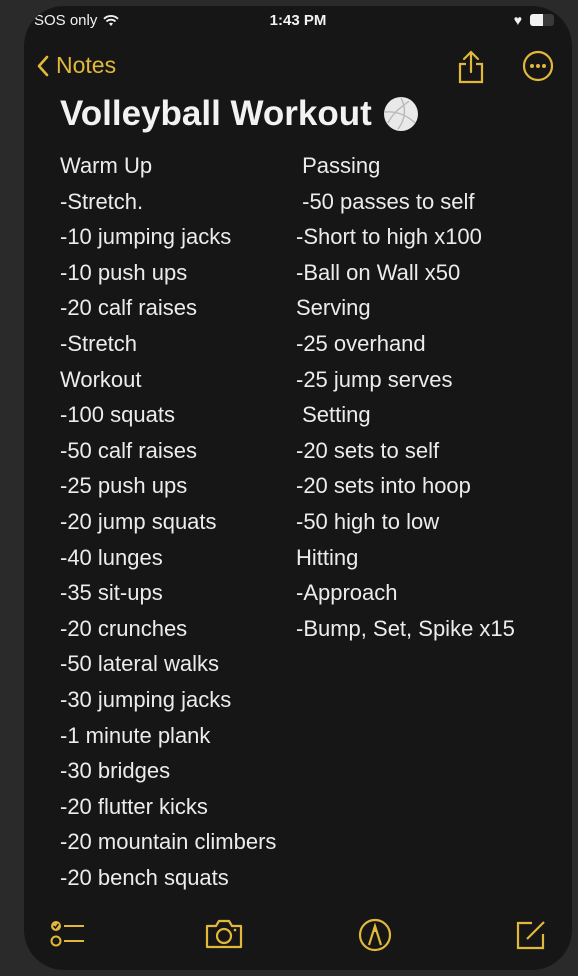  I want to click on note-line: -40 lunges, so click(168, 558).